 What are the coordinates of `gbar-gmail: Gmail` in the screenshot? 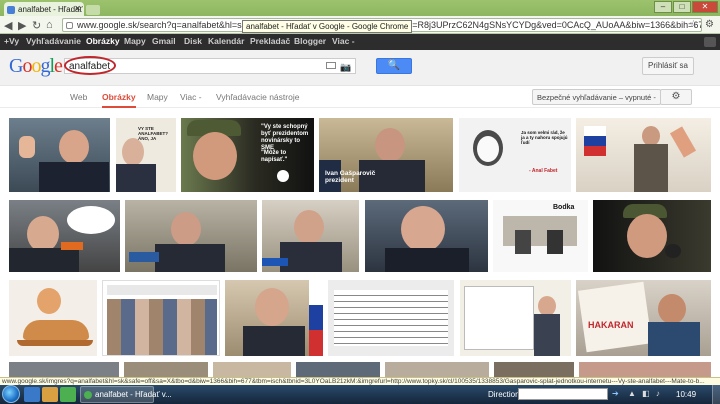 It's located at (164, 41).